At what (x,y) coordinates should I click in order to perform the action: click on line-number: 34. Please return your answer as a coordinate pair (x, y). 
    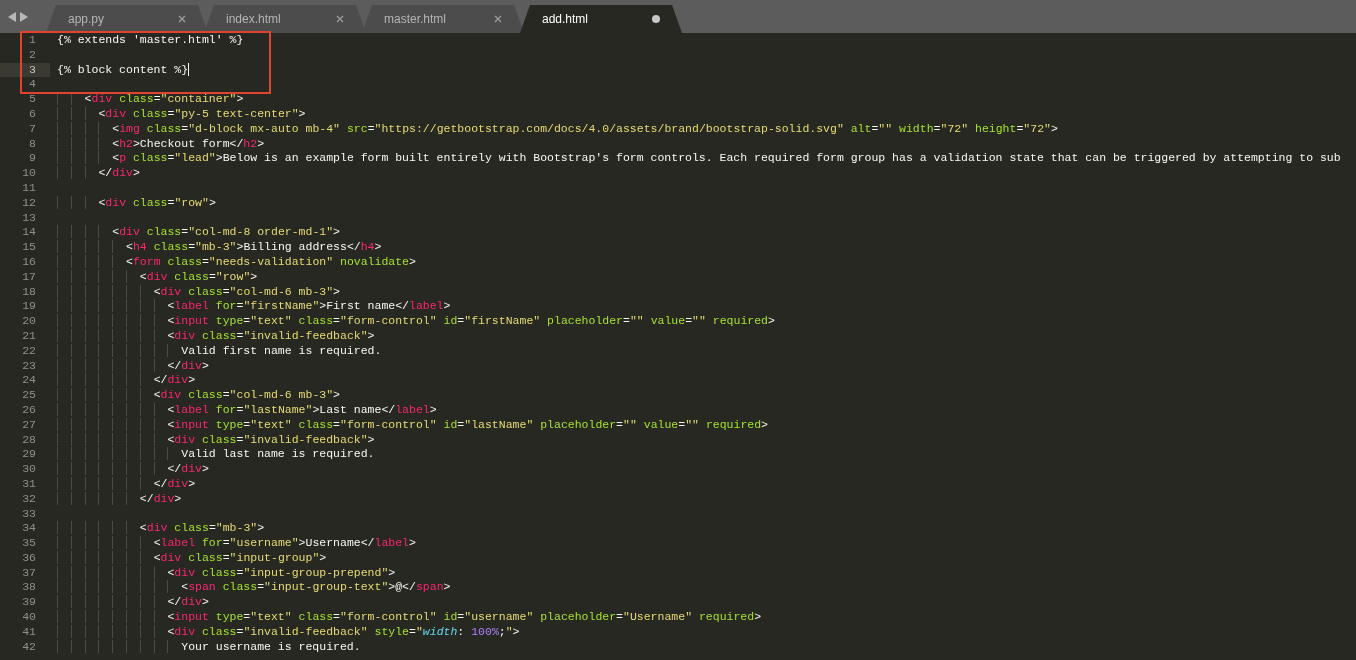
    Looking at the image, I should click on (29, 529).